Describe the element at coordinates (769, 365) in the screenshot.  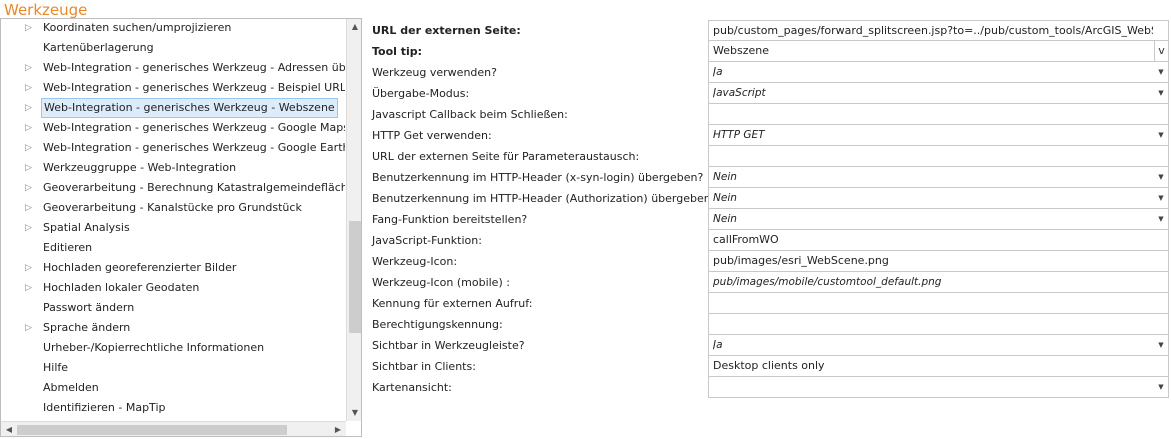
I see `property-value: Desktop clients only` at that location.